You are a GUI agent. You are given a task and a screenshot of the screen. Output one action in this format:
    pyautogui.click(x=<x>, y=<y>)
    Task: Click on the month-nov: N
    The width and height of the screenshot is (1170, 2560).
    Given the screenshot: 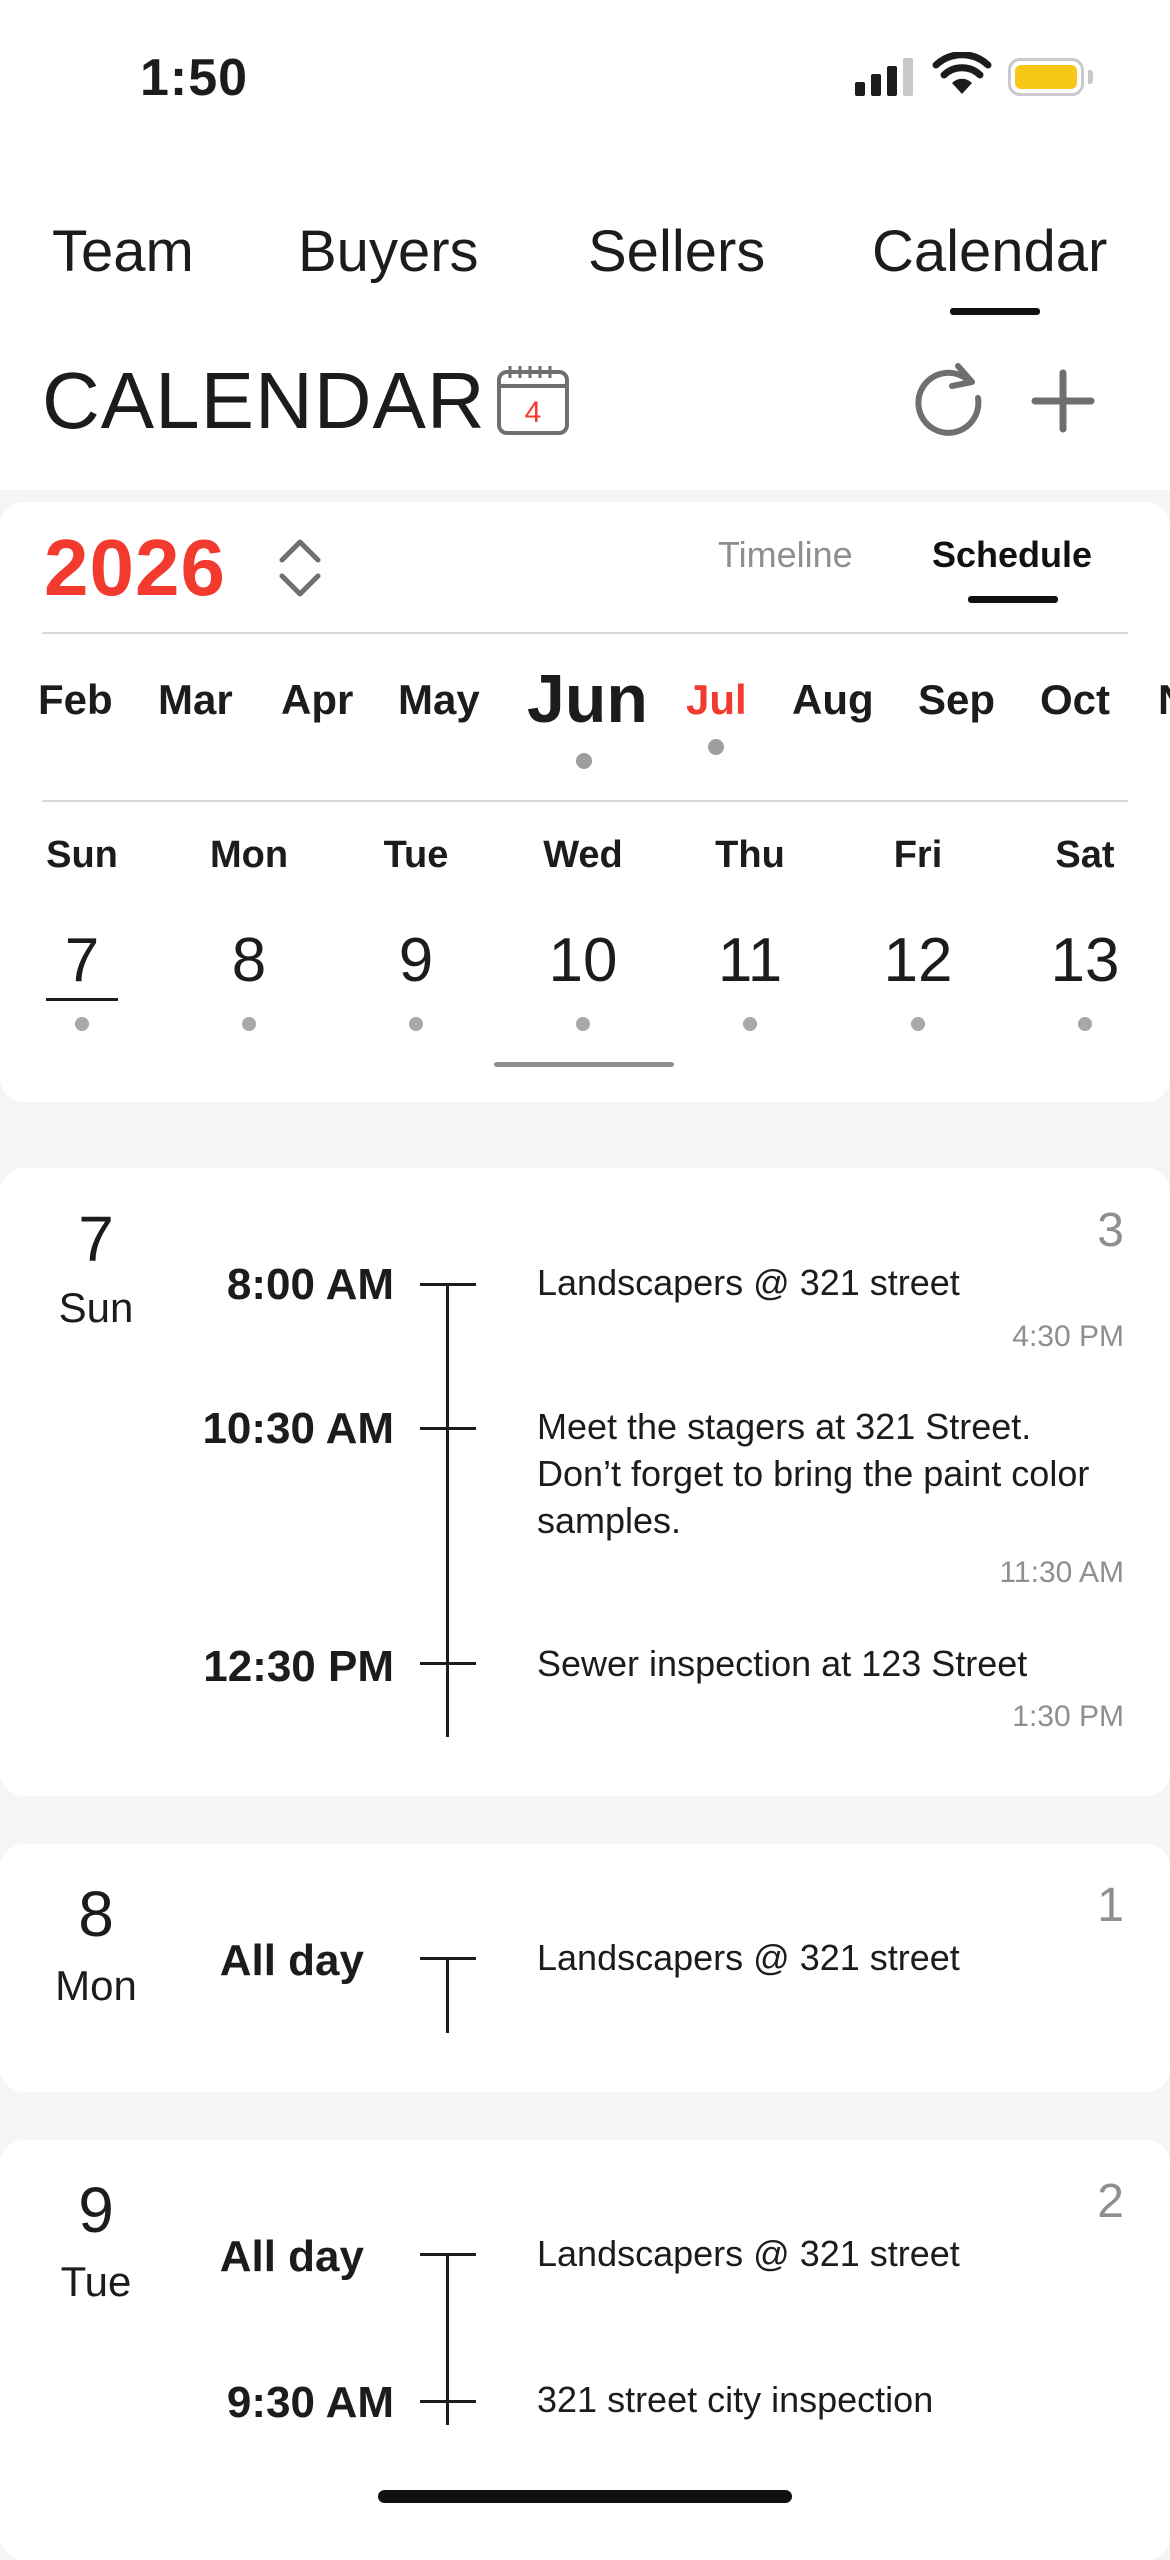 What is the action you would take?
    pyautogui.click(x=1164, y=700)
    